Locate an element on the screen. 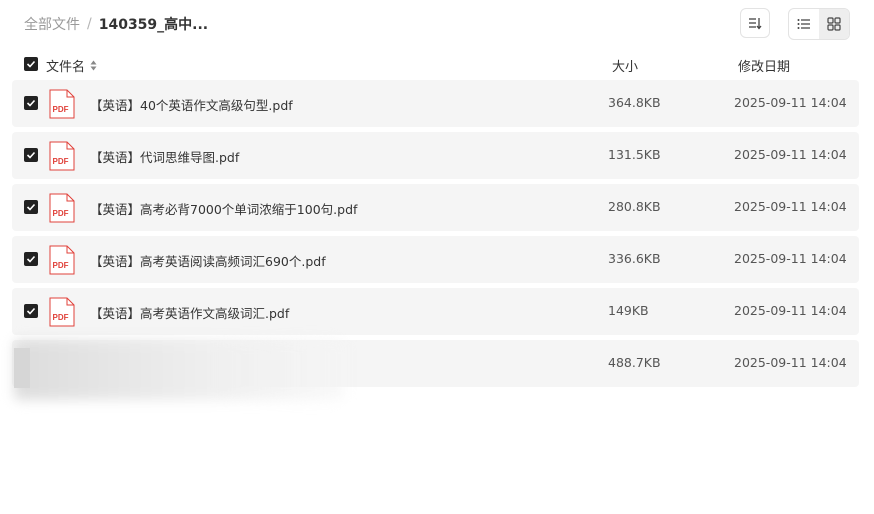 The image size is (874, 514). file-size: 131.5KB is located at coordinates (634, 154).